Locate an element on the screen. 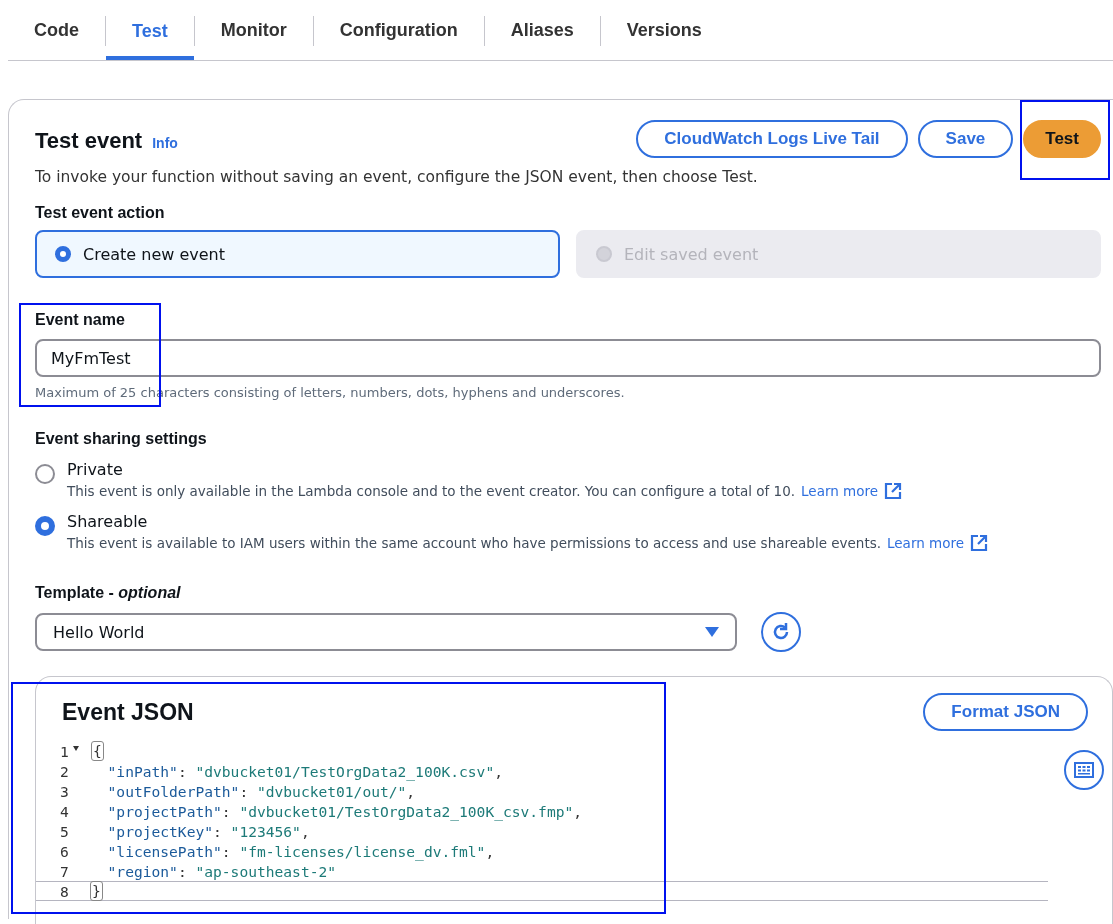 Image resolution: width=1113 pixels, height=924 pixels. code-line: "projectPath": "dvbucket01/TestOrgData2_100K_csv.fmp", is located at coordinates (345, 811).